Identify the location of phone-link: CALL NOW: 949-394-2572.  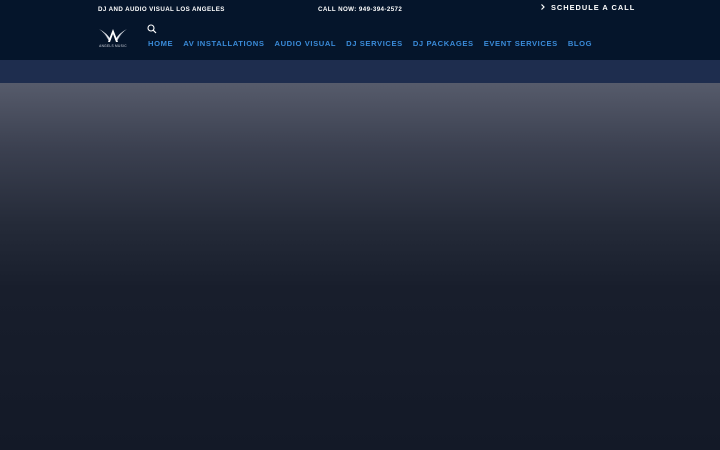
(360, 9).